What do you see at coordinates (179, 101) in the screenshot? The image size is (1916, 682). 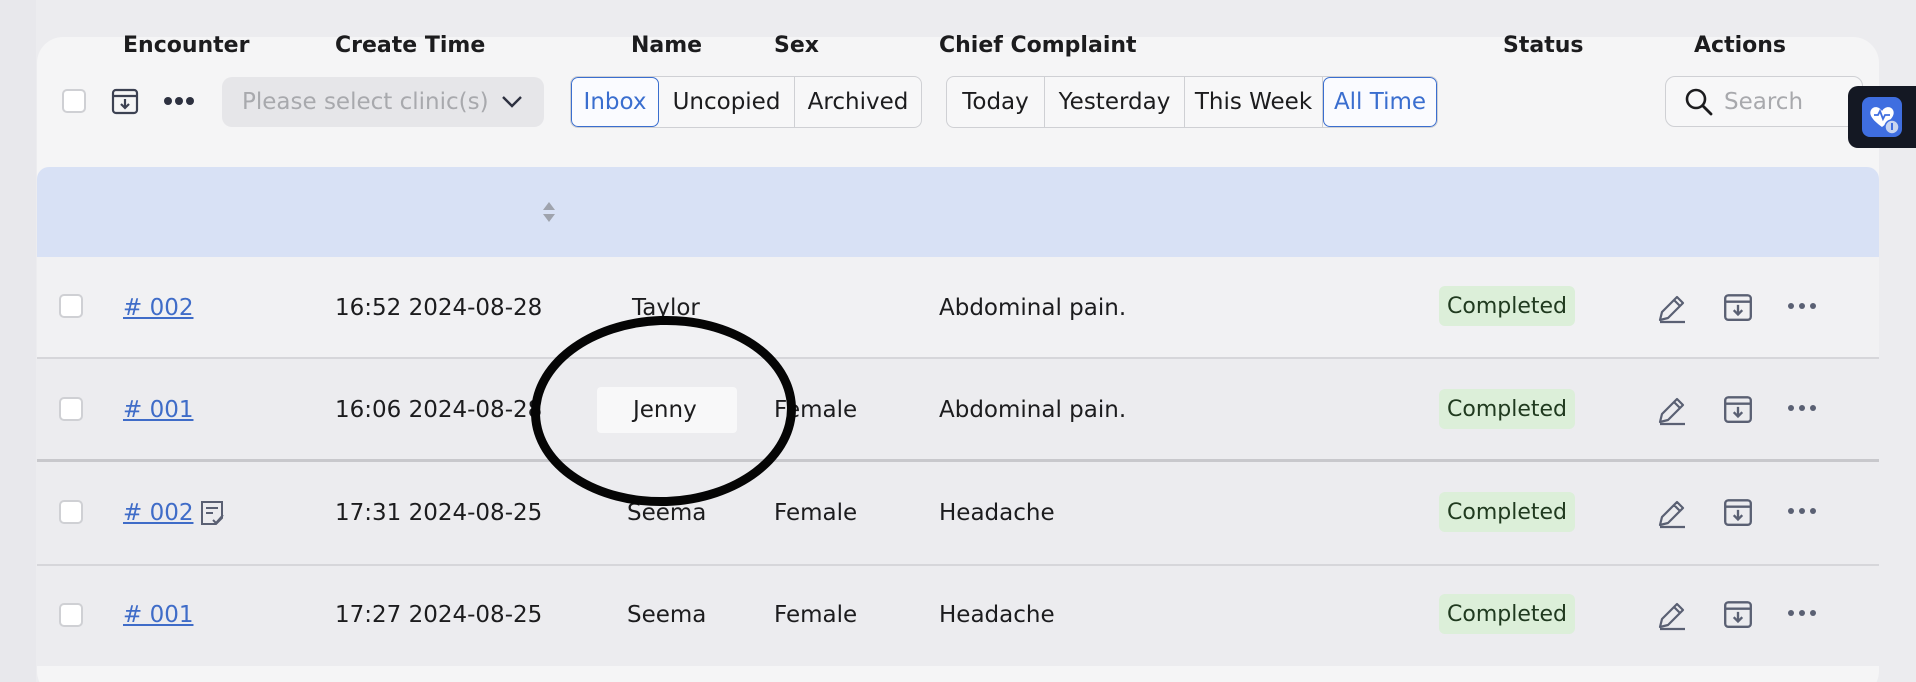 I see `more-dots-icon` at bounding box center [179, 101].